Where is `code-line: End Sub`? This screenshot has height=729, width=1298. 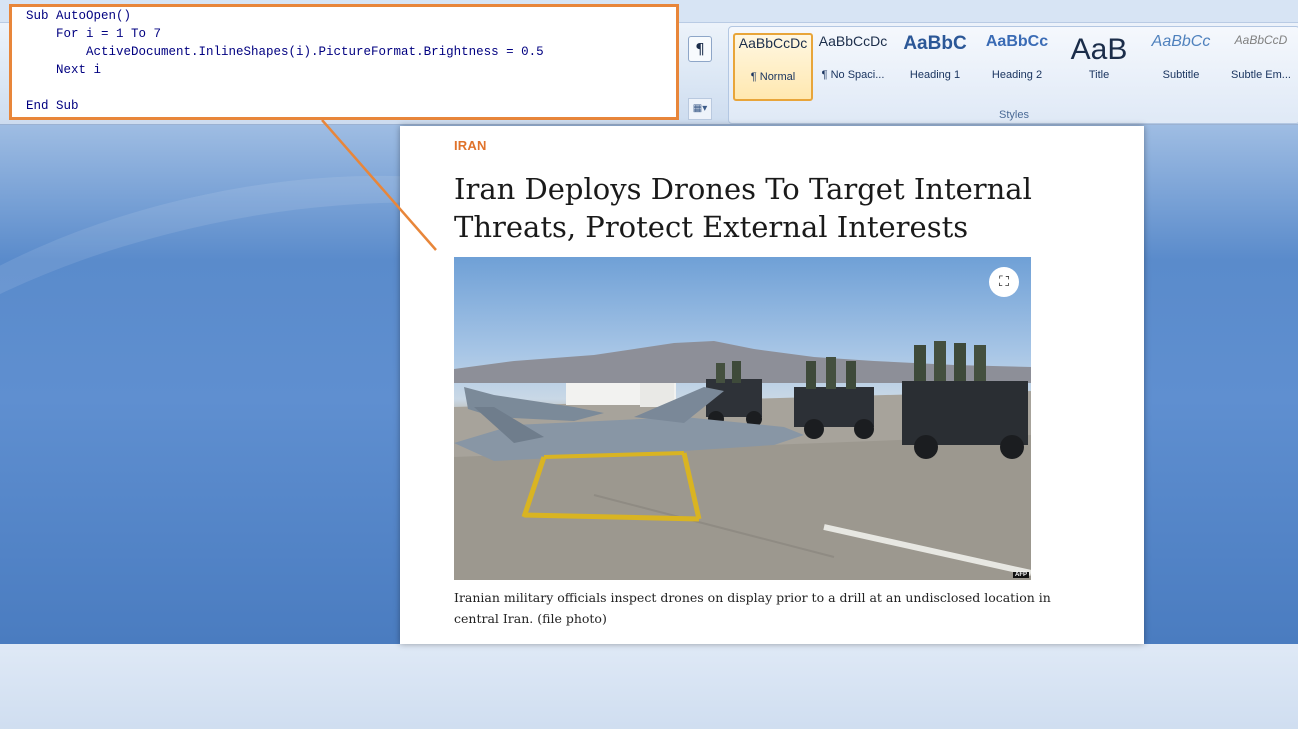 code-line: End Sub is located at coordinates (52, 106).